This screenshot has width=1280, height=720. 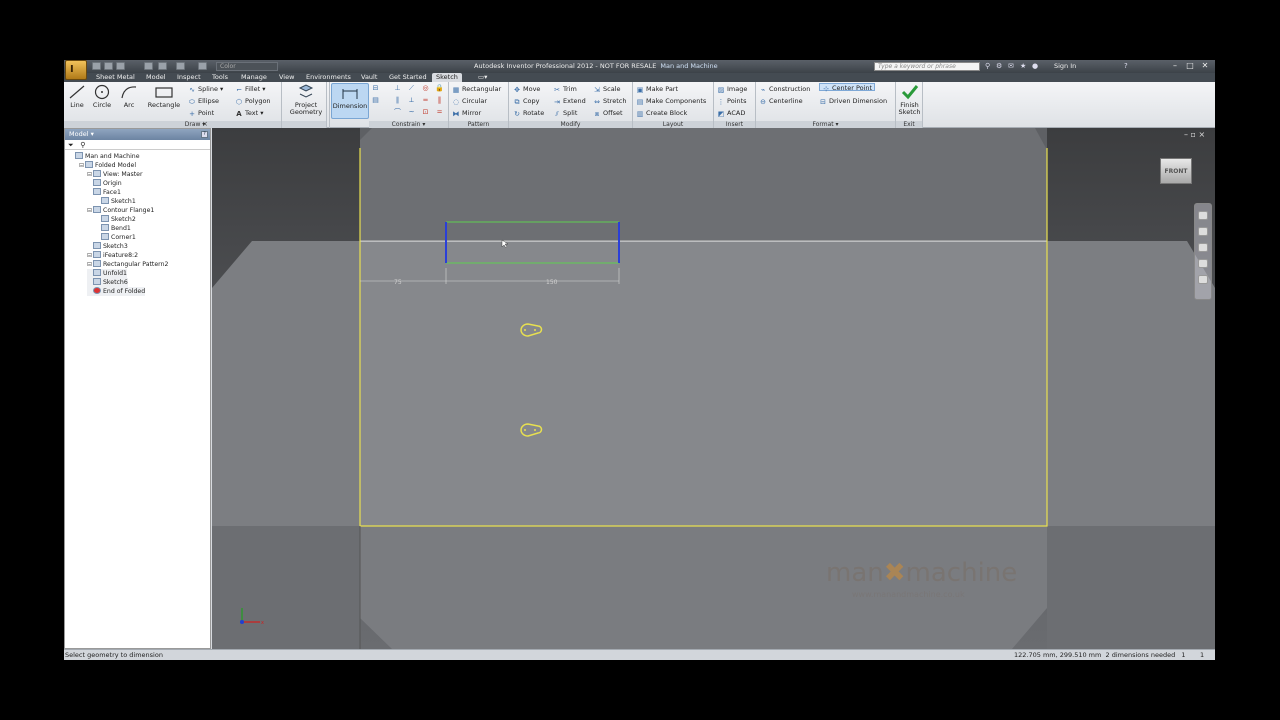 I want to click on subscription-icon: ⚙, so click(x=999, y=66).